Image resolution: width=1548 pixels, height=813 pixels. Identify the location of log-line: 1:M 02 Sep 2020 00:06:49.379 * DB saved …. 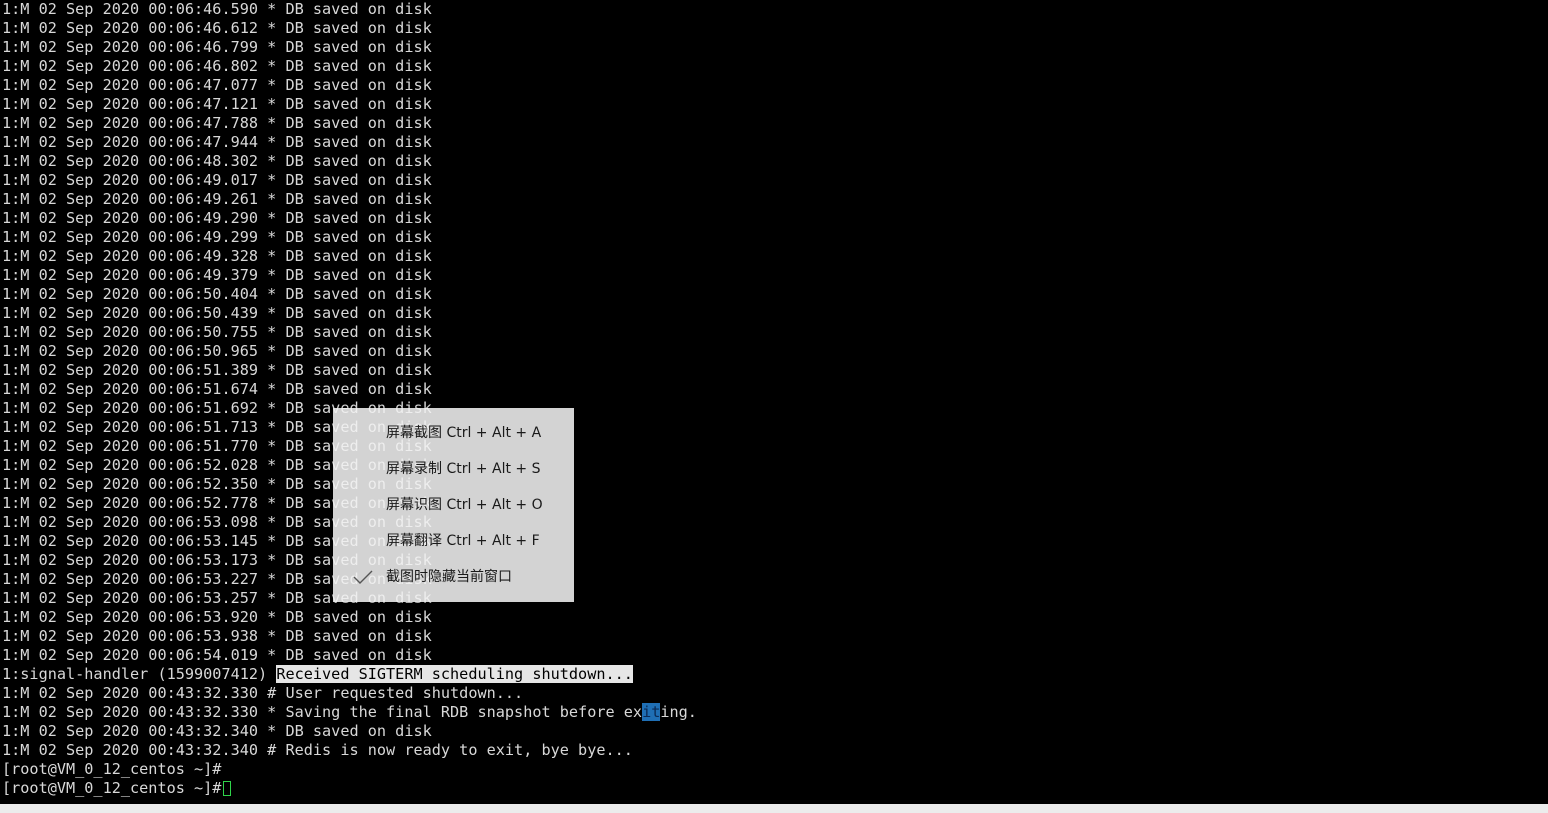
(217, 275).